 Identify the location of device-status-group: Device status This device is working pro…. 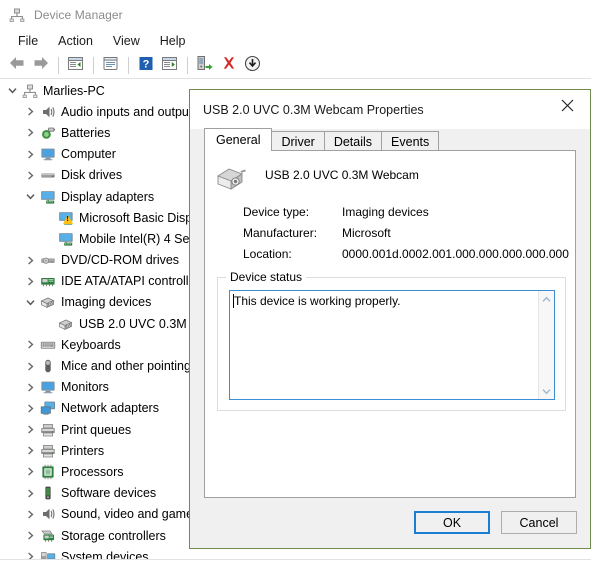
(391, 340).